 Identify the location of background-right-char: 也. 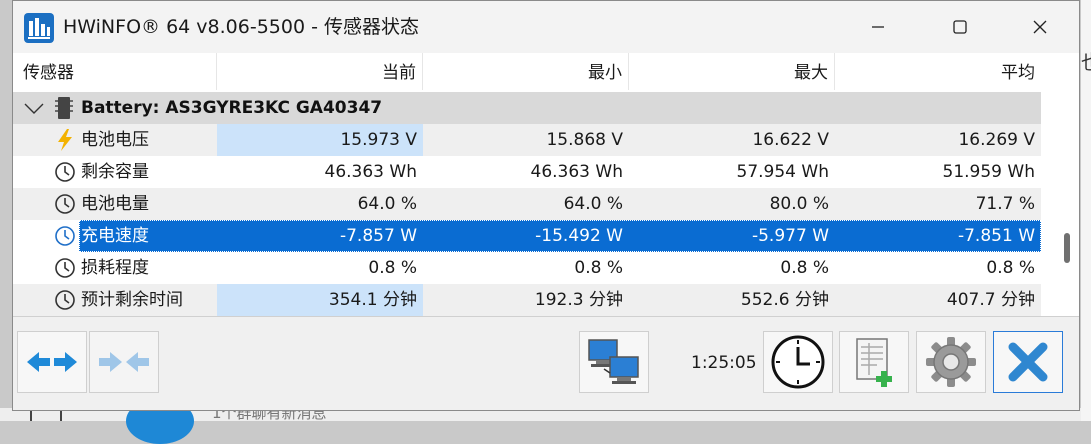
(1086, 60).